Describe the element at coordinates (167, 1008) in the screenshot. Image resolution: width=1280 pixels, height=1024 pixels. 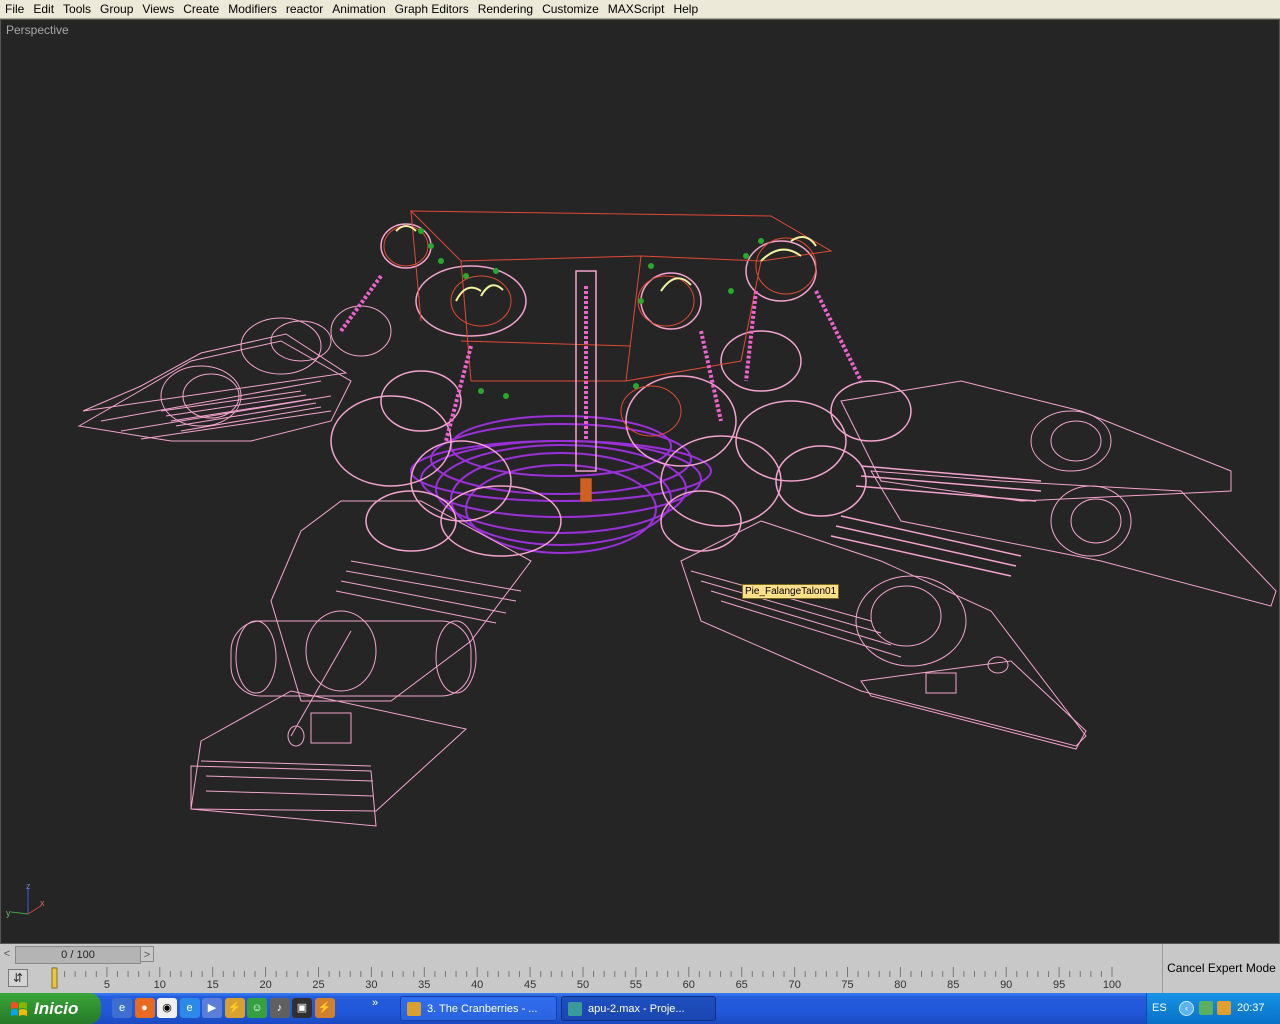
I see `panda-icon: ◉` at that location.